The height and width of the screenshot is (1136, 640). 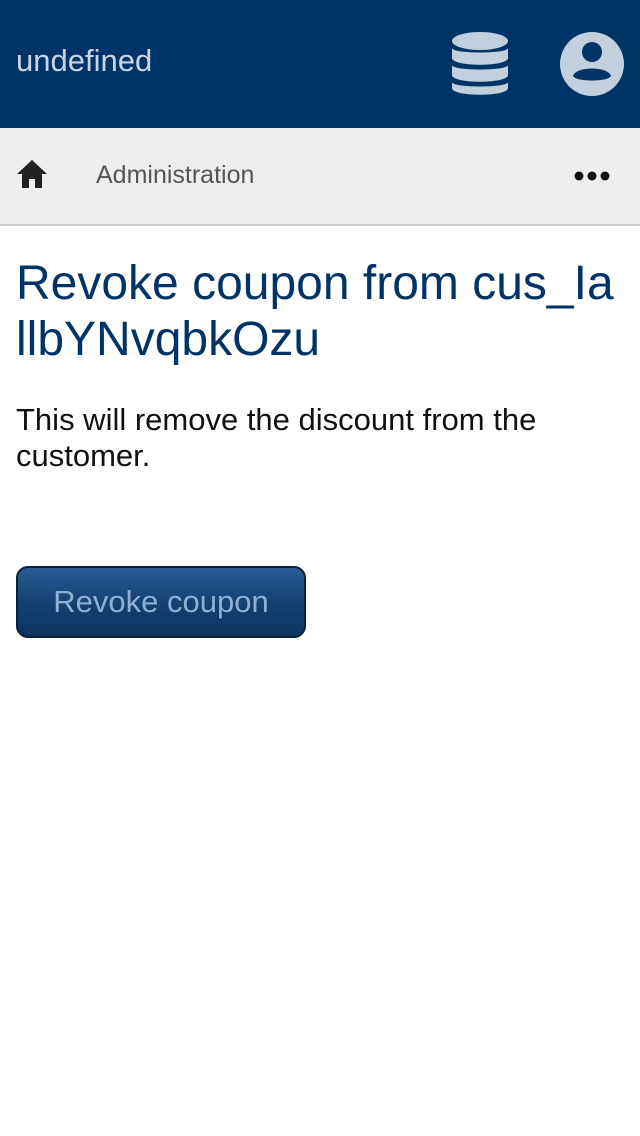 I want to click on account-circle-icon, so click(x=592, y=64).